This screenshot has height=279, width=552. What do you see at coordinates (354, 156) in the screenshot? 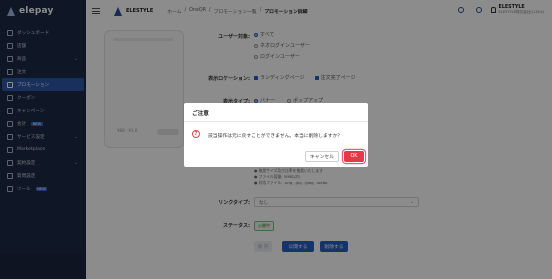
I see `ok-button: OK` at bounding box center [354, 156].